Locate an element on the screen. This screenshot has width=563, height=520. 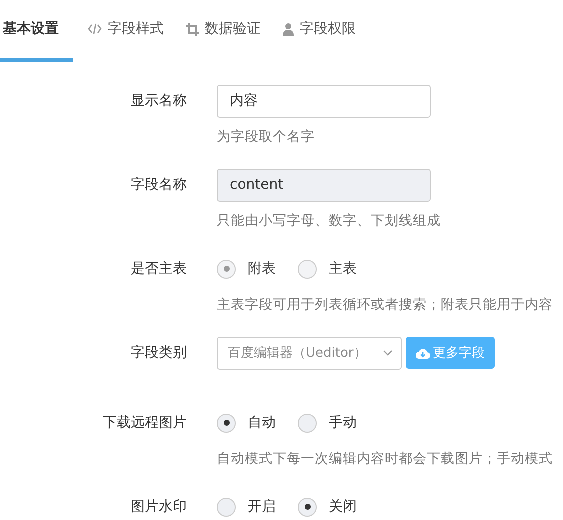
input-field: 内容 is located at coordinates (324, 101).